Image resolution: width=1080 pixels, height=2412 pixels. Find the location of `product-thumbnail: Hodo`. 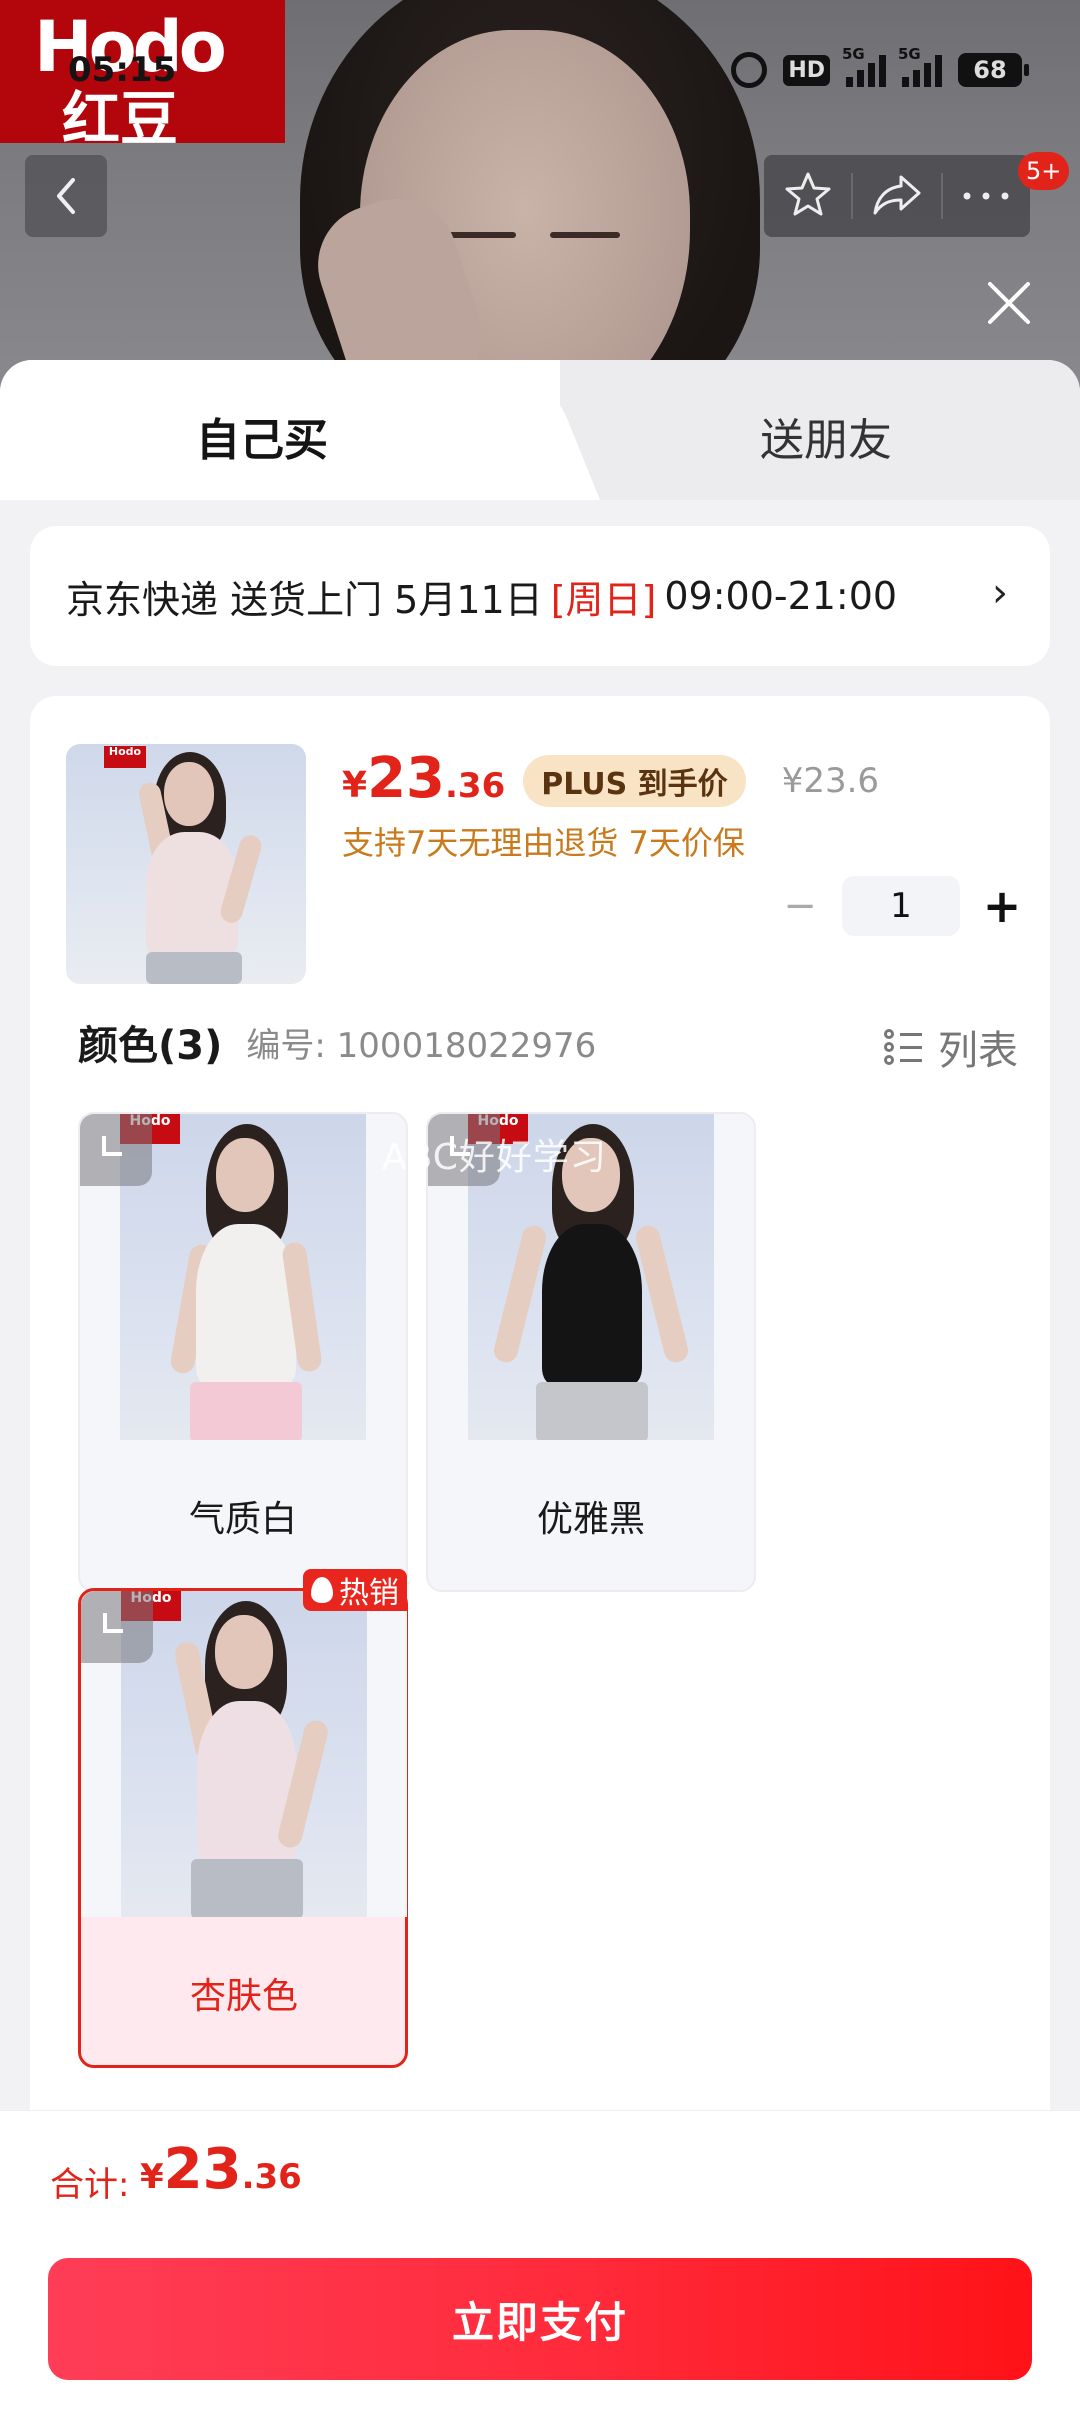

product-thumbnail: Hodo is located at coordinates (186, 864).